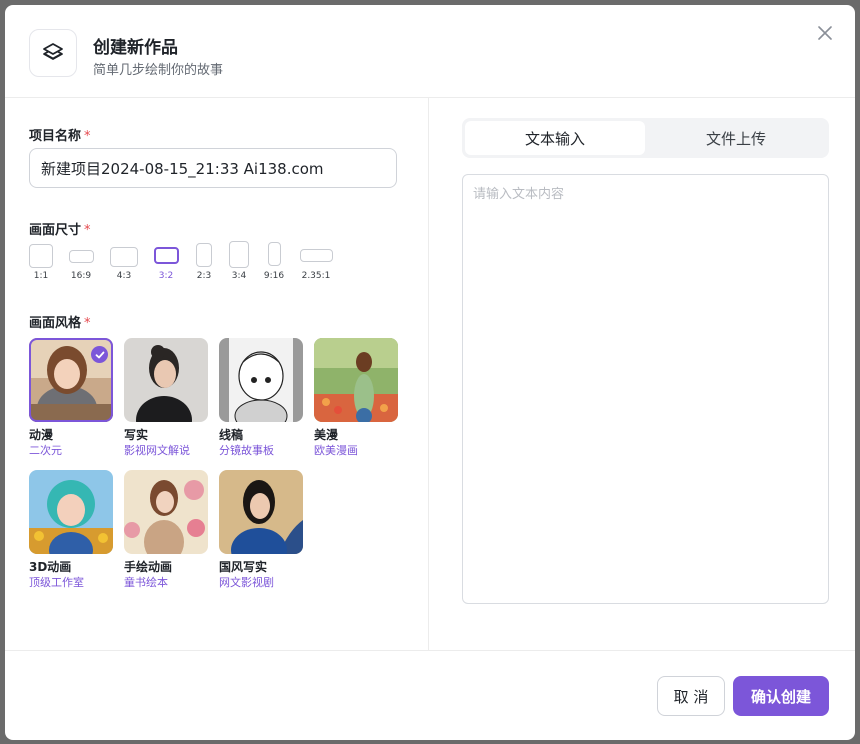 The width and height of the screenshot is (860, 744). I want to click on style-name: 线稿, so click(231, 435).